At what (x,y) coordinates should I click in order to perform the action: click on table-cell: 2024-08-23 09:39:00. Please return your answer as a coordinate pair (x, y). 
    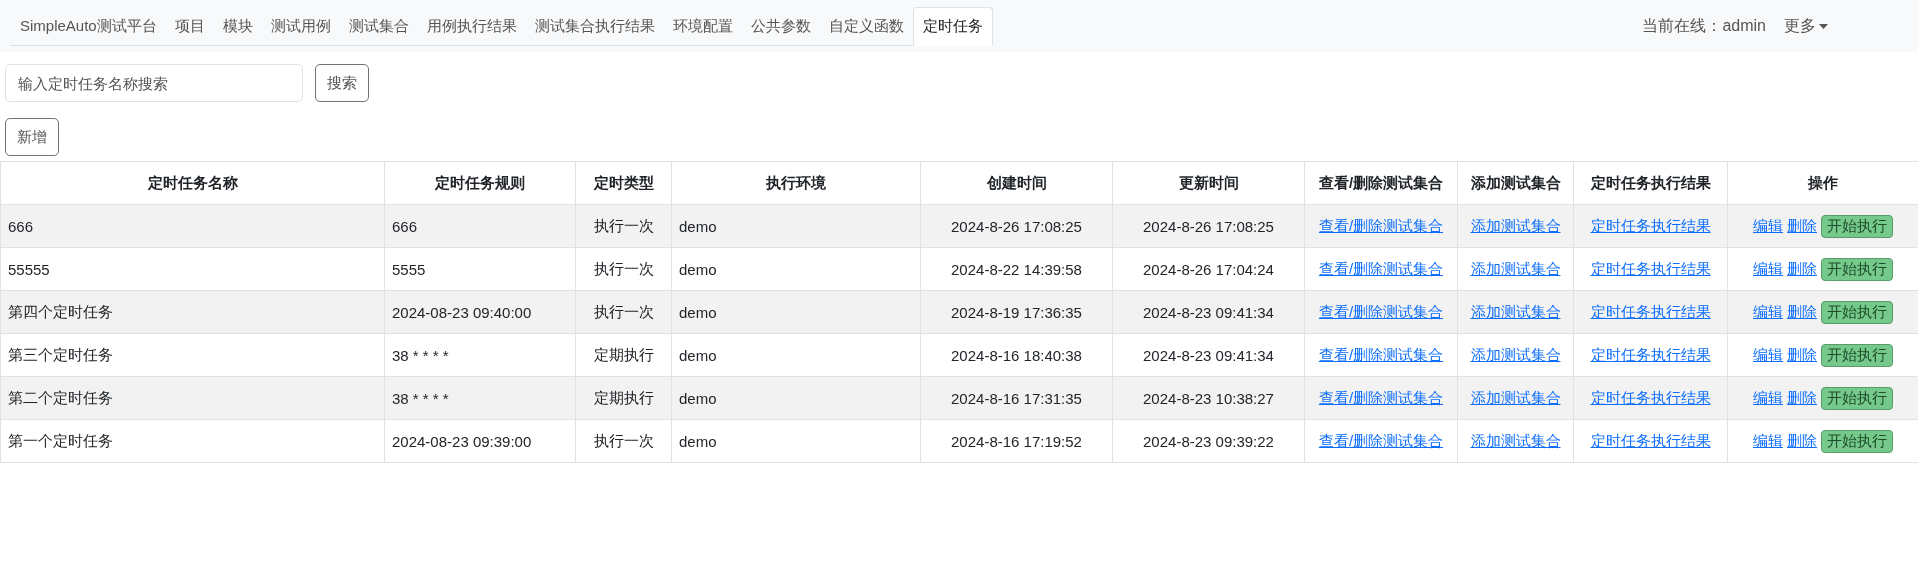
    Looking at the image, I should click on (480, 441).